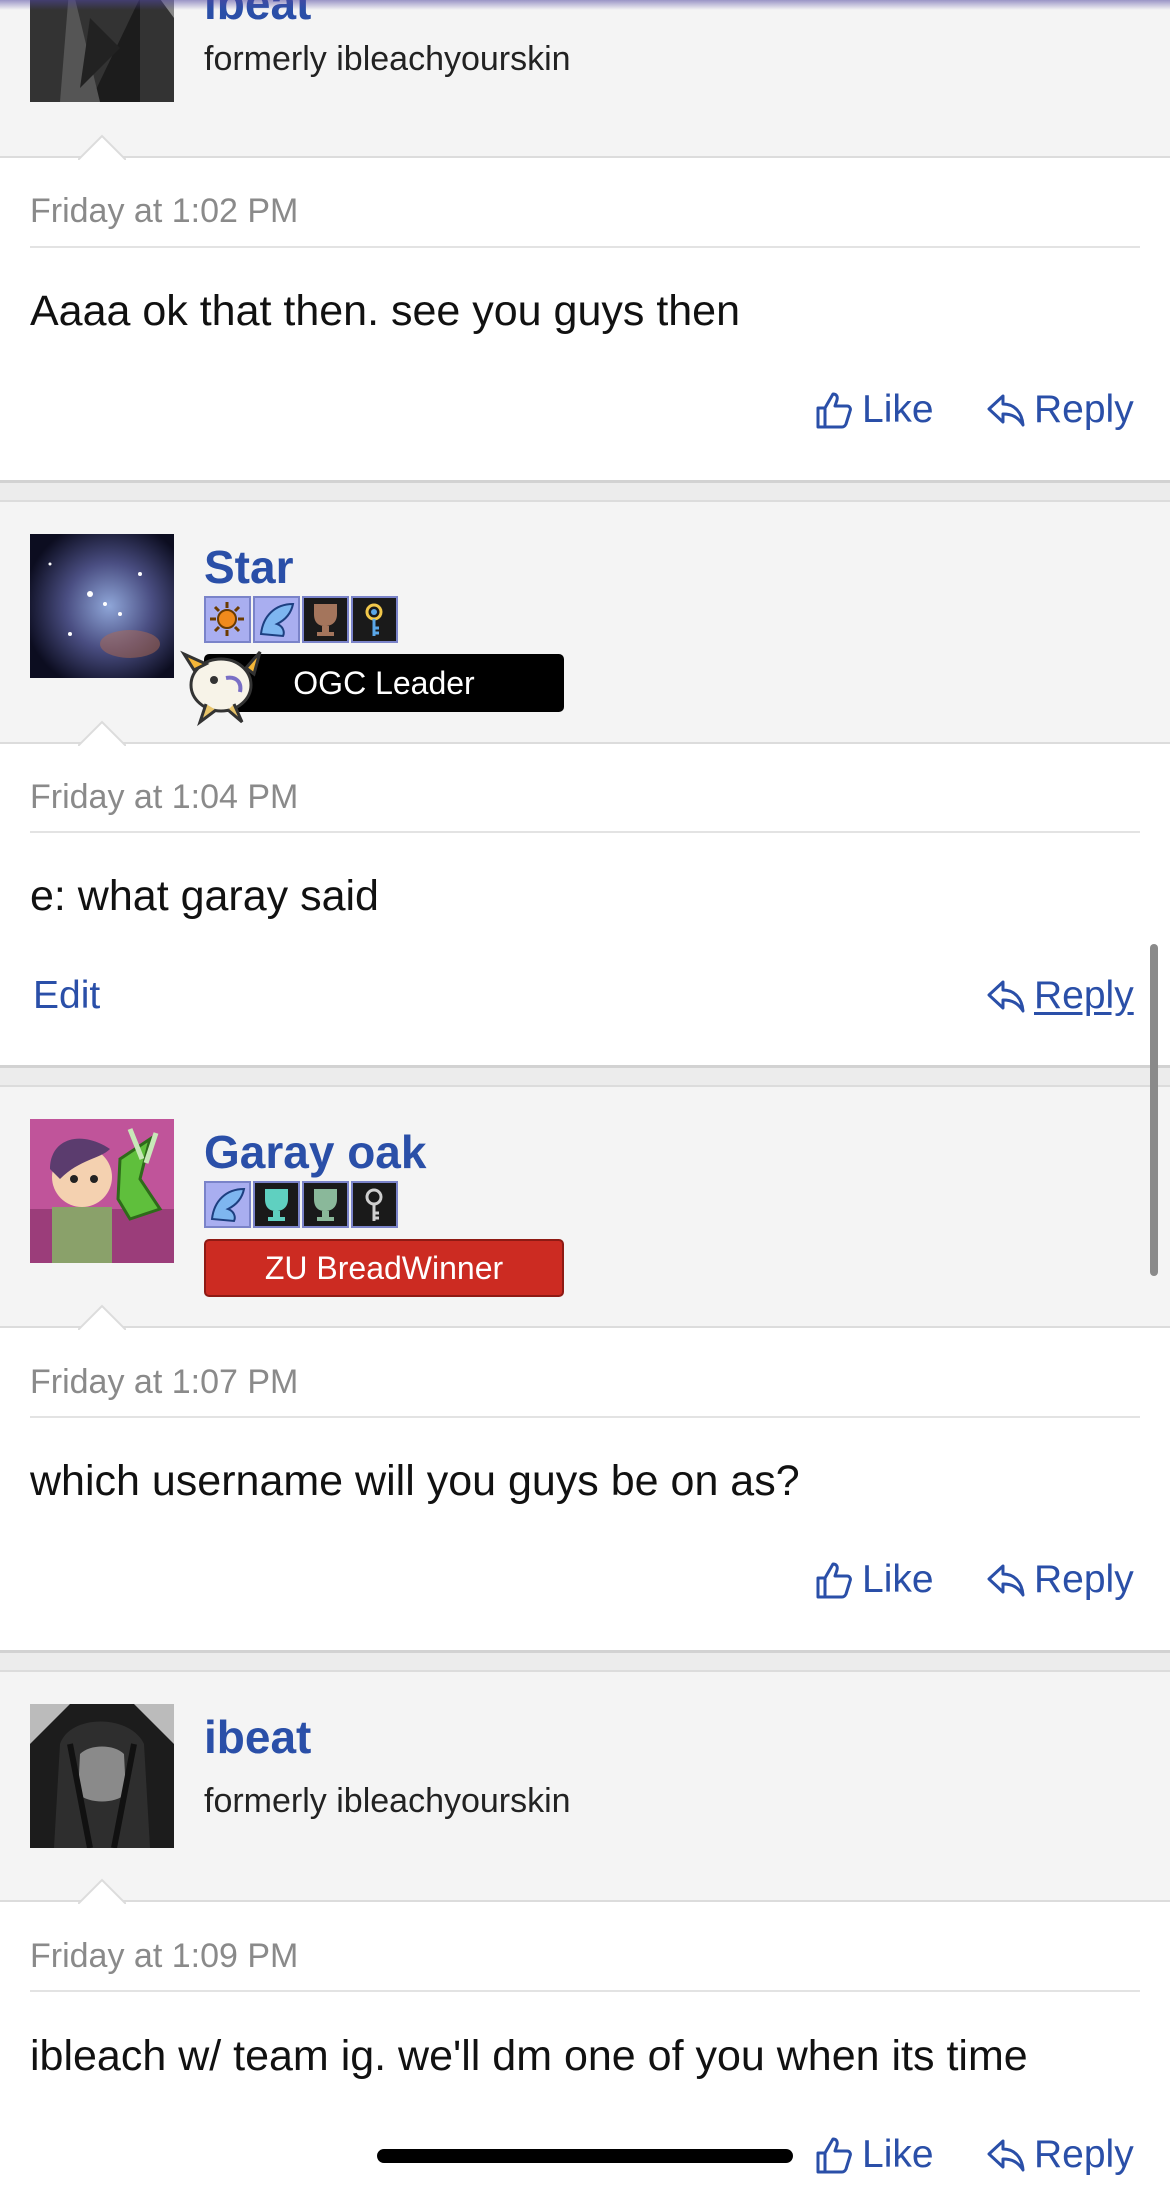 The height and width of the screenshot is (2189, 1170). What do you see at coordinates (585, 2156) in the screenshot?
I see `home-indicator` at bounding box center [585, 2156].